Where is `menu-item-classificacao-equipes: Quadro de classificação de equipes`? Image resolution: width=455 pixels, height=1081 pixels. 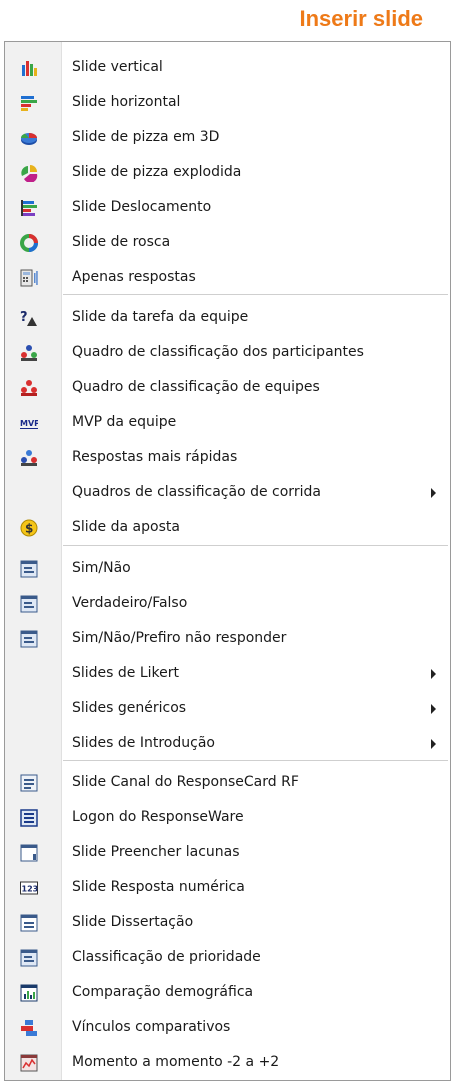
menu-item-classificacao-equipes: Quadro de classificação de equipes is located at coordinates (227, 387).